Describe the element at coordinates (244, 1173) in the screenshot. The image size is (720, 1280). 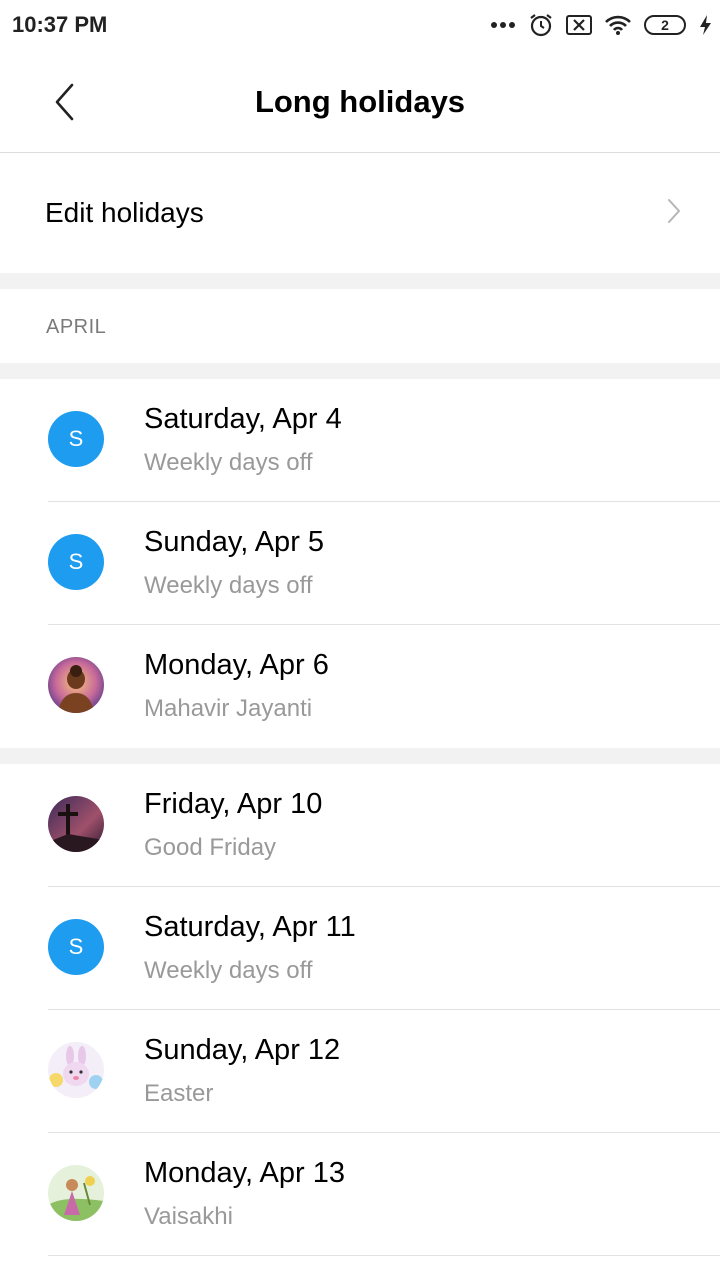
I see `holiday-date: Monday, Apr 13` at that location.